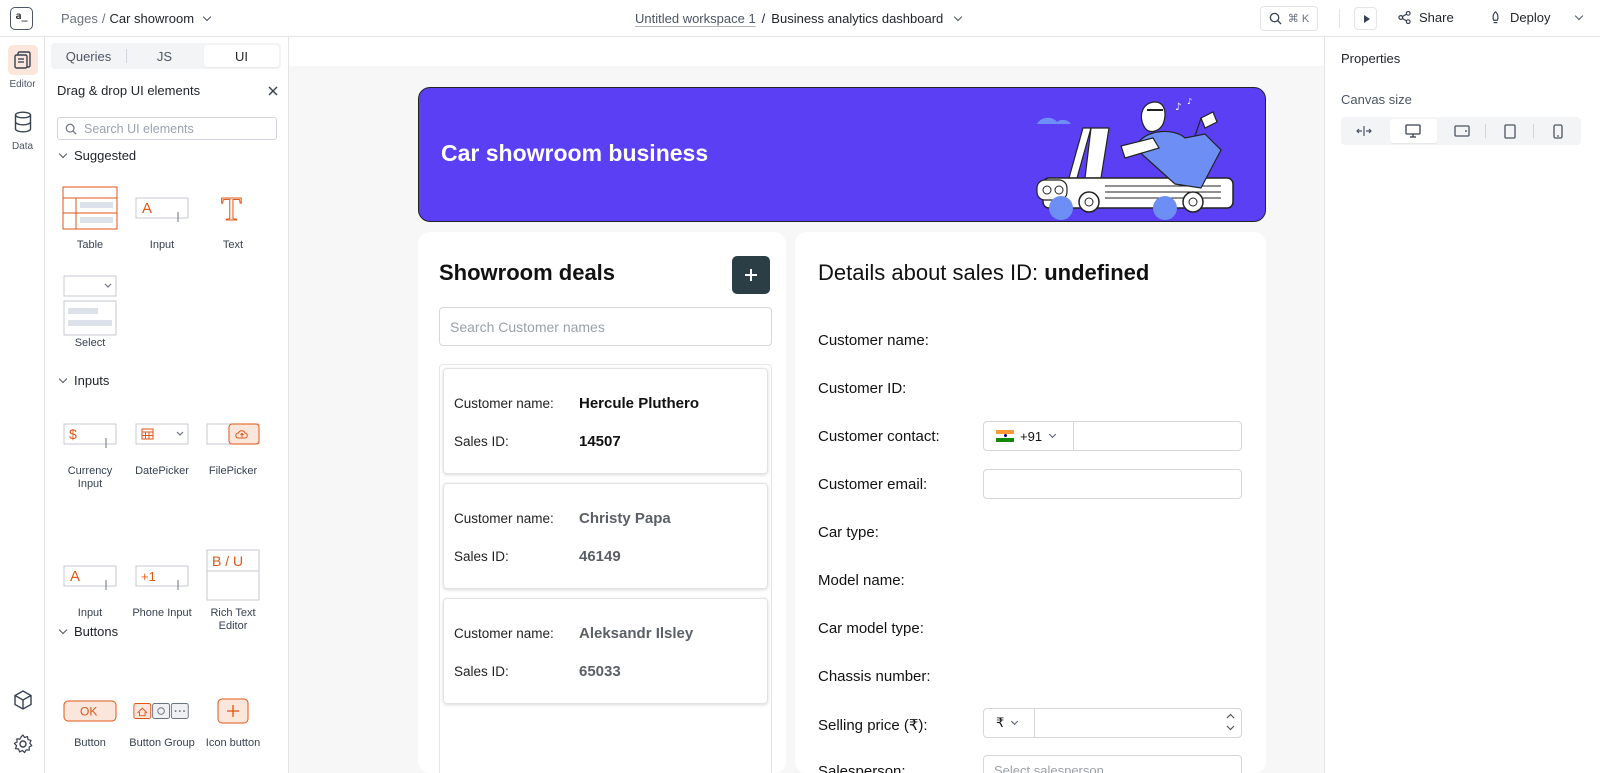 The height and width of the screenshot is (773, 1600). What do you see at coordinates (1230, 716) in the screenshot?
I see `chevron-up-icon` at bounding box center [1230, 716].